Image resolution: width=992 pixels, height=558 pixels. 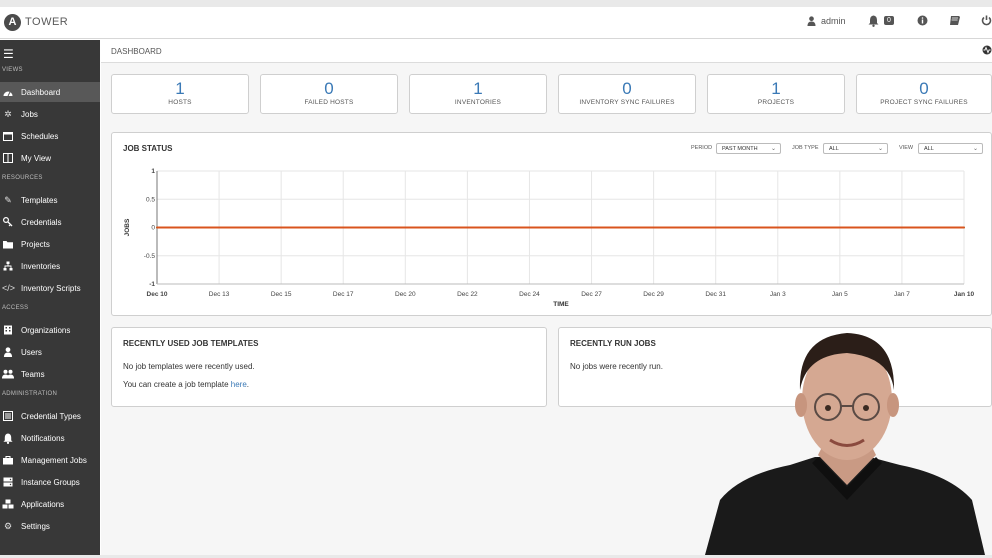 I want to click on sidebar-item-label: Instance Groups, so click(x=50, y=482).